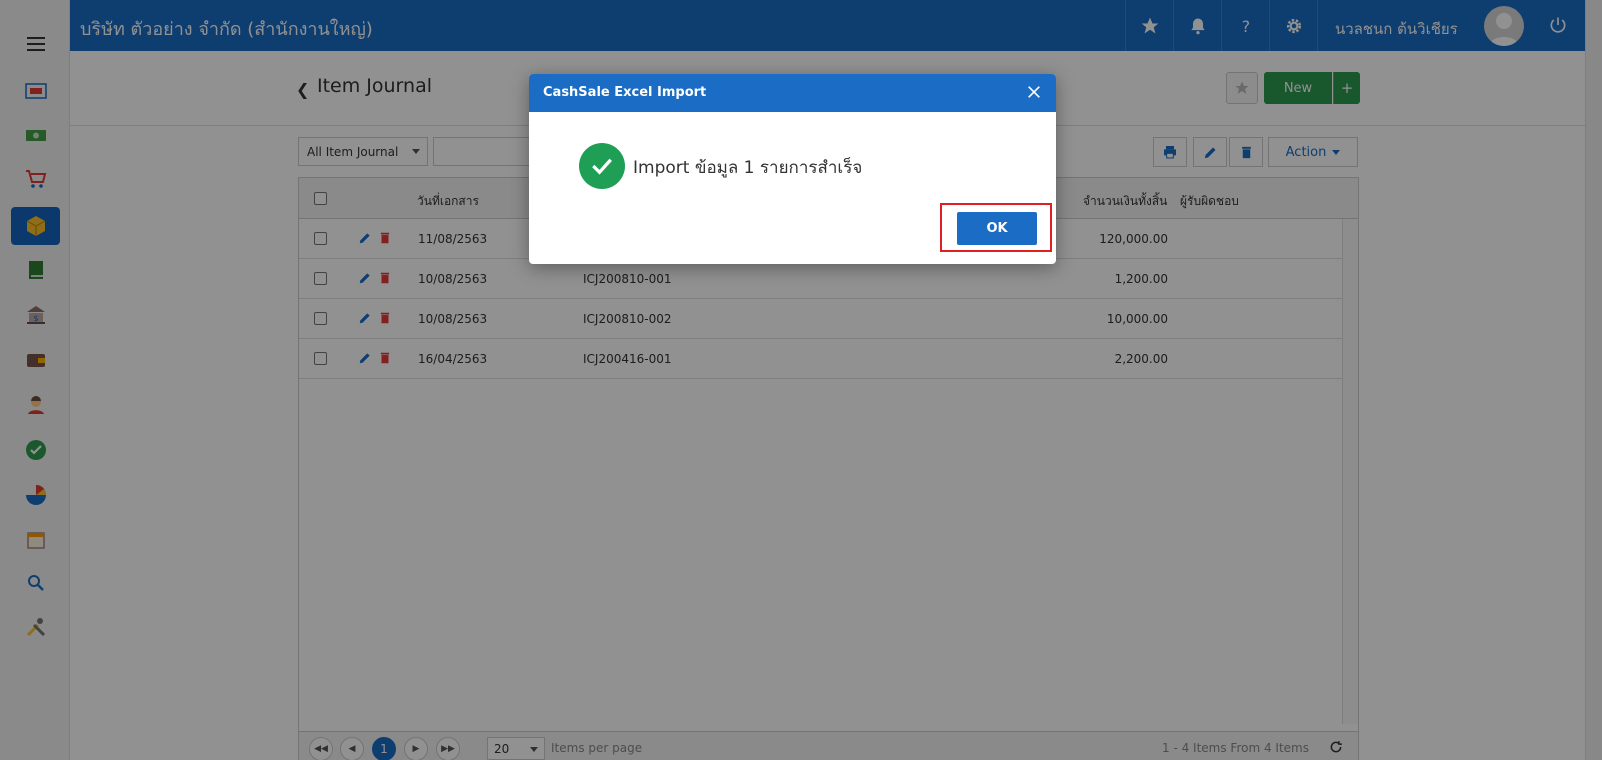 Image resolution: width=1602 pixels, height=760 pixels. I want to click on dialog-header: CashSale Excel Import, so click(792, 93).